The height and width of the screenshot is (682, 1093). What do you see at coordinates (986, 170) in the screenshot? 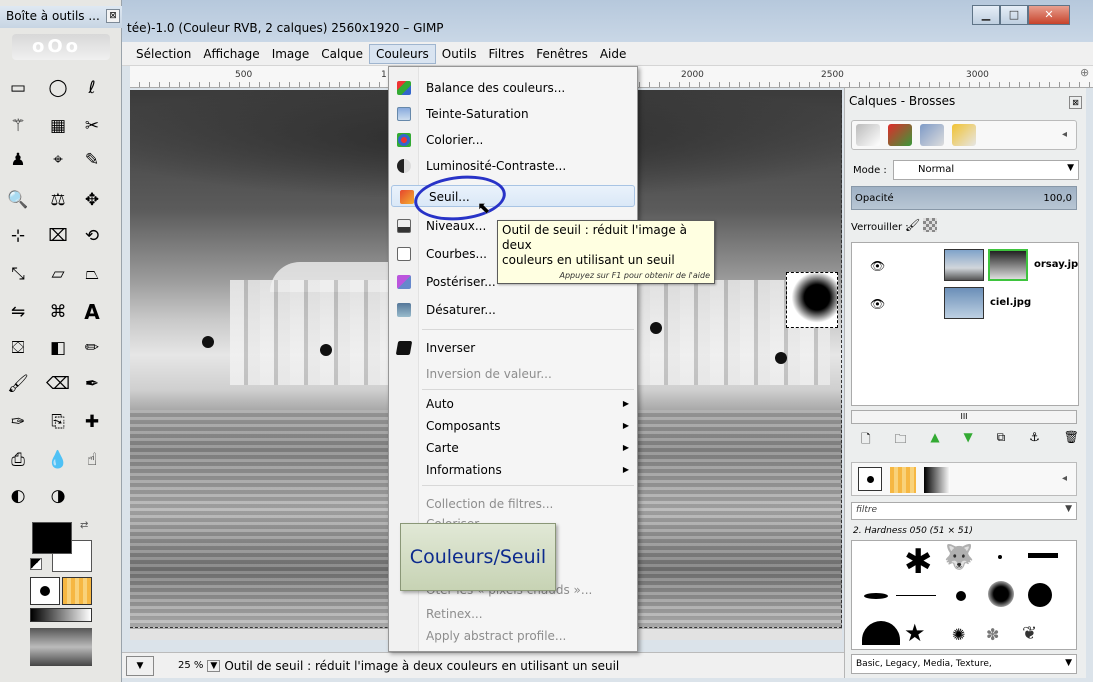
I see `mode-select: Normal ▼` at bounding box center [986, 170].